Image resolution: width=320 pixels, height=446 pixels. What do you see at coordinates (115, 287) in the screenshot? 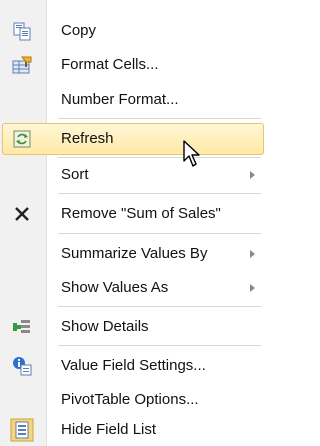
I see `menu-item-label: Show Values As` at bounding box center [115, 287].